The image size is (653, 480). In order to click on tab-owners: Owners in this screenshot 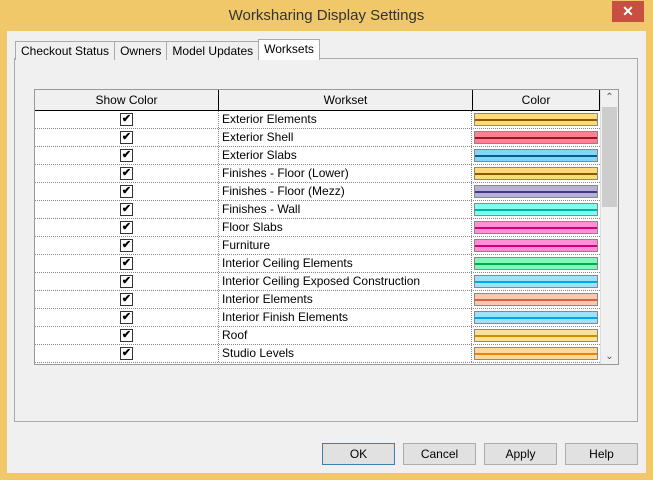, I will do `click(141, 50)`.